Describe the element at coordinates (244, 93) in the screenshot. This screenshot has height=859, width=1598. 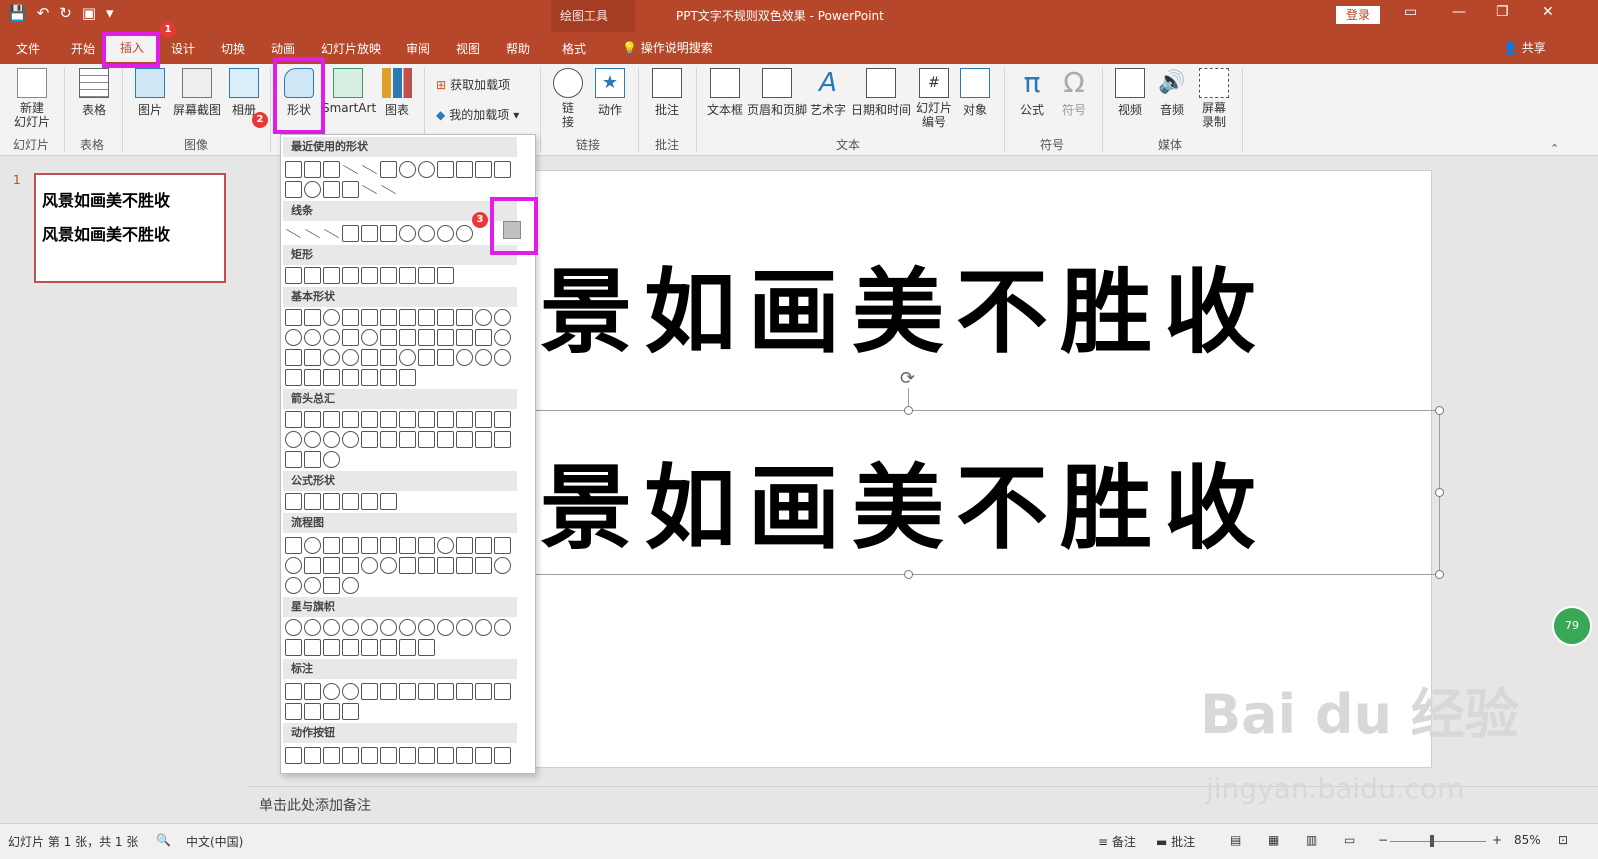
I see `album-button: 相册` at that location.